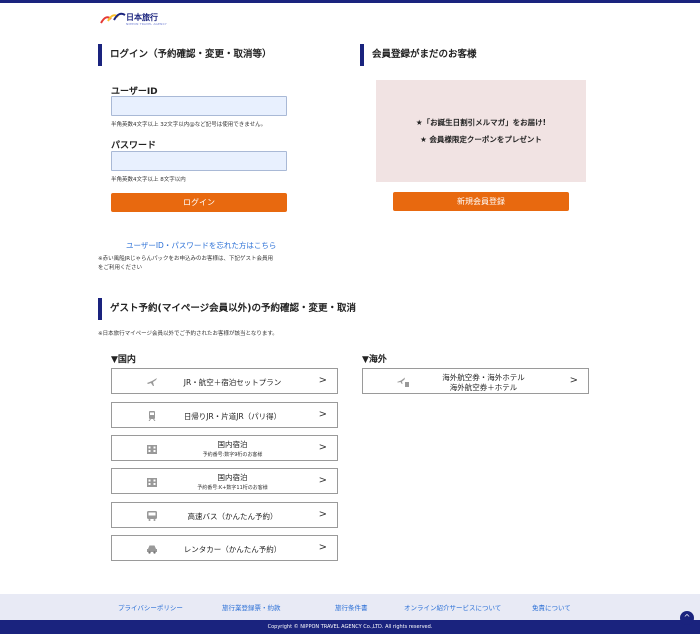 Image resolution: width=700 pixels, height=634 pixels. Describe the element at coordinates (232, 455) in the screenshot. I see `guest-domestic-hotel-9digit-sub: 予約番号:数字9桁のお客様` at that location.